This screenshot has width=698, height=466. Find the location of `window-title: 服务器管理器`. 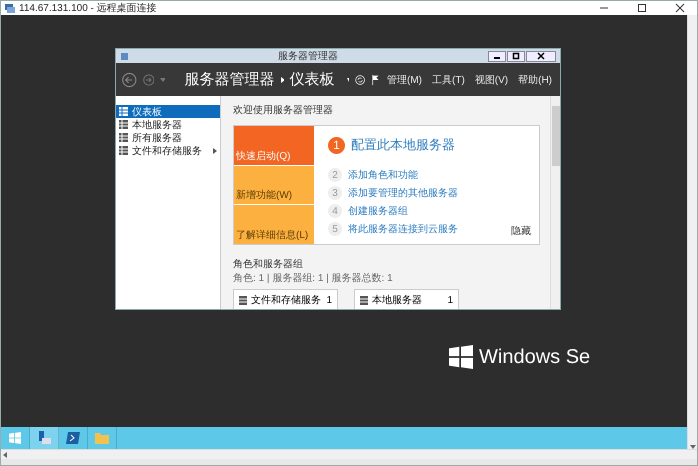

window-title: 服务器管理器 is located at coordinates (308, 56).